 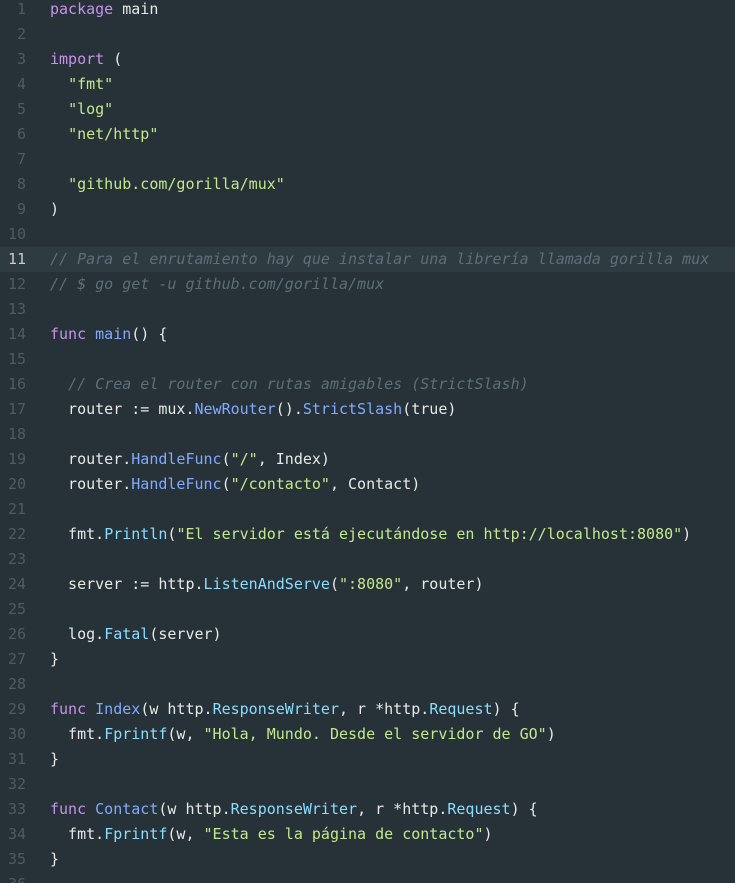 I want to click on code-token: (w http., so click(x=194, y=809).